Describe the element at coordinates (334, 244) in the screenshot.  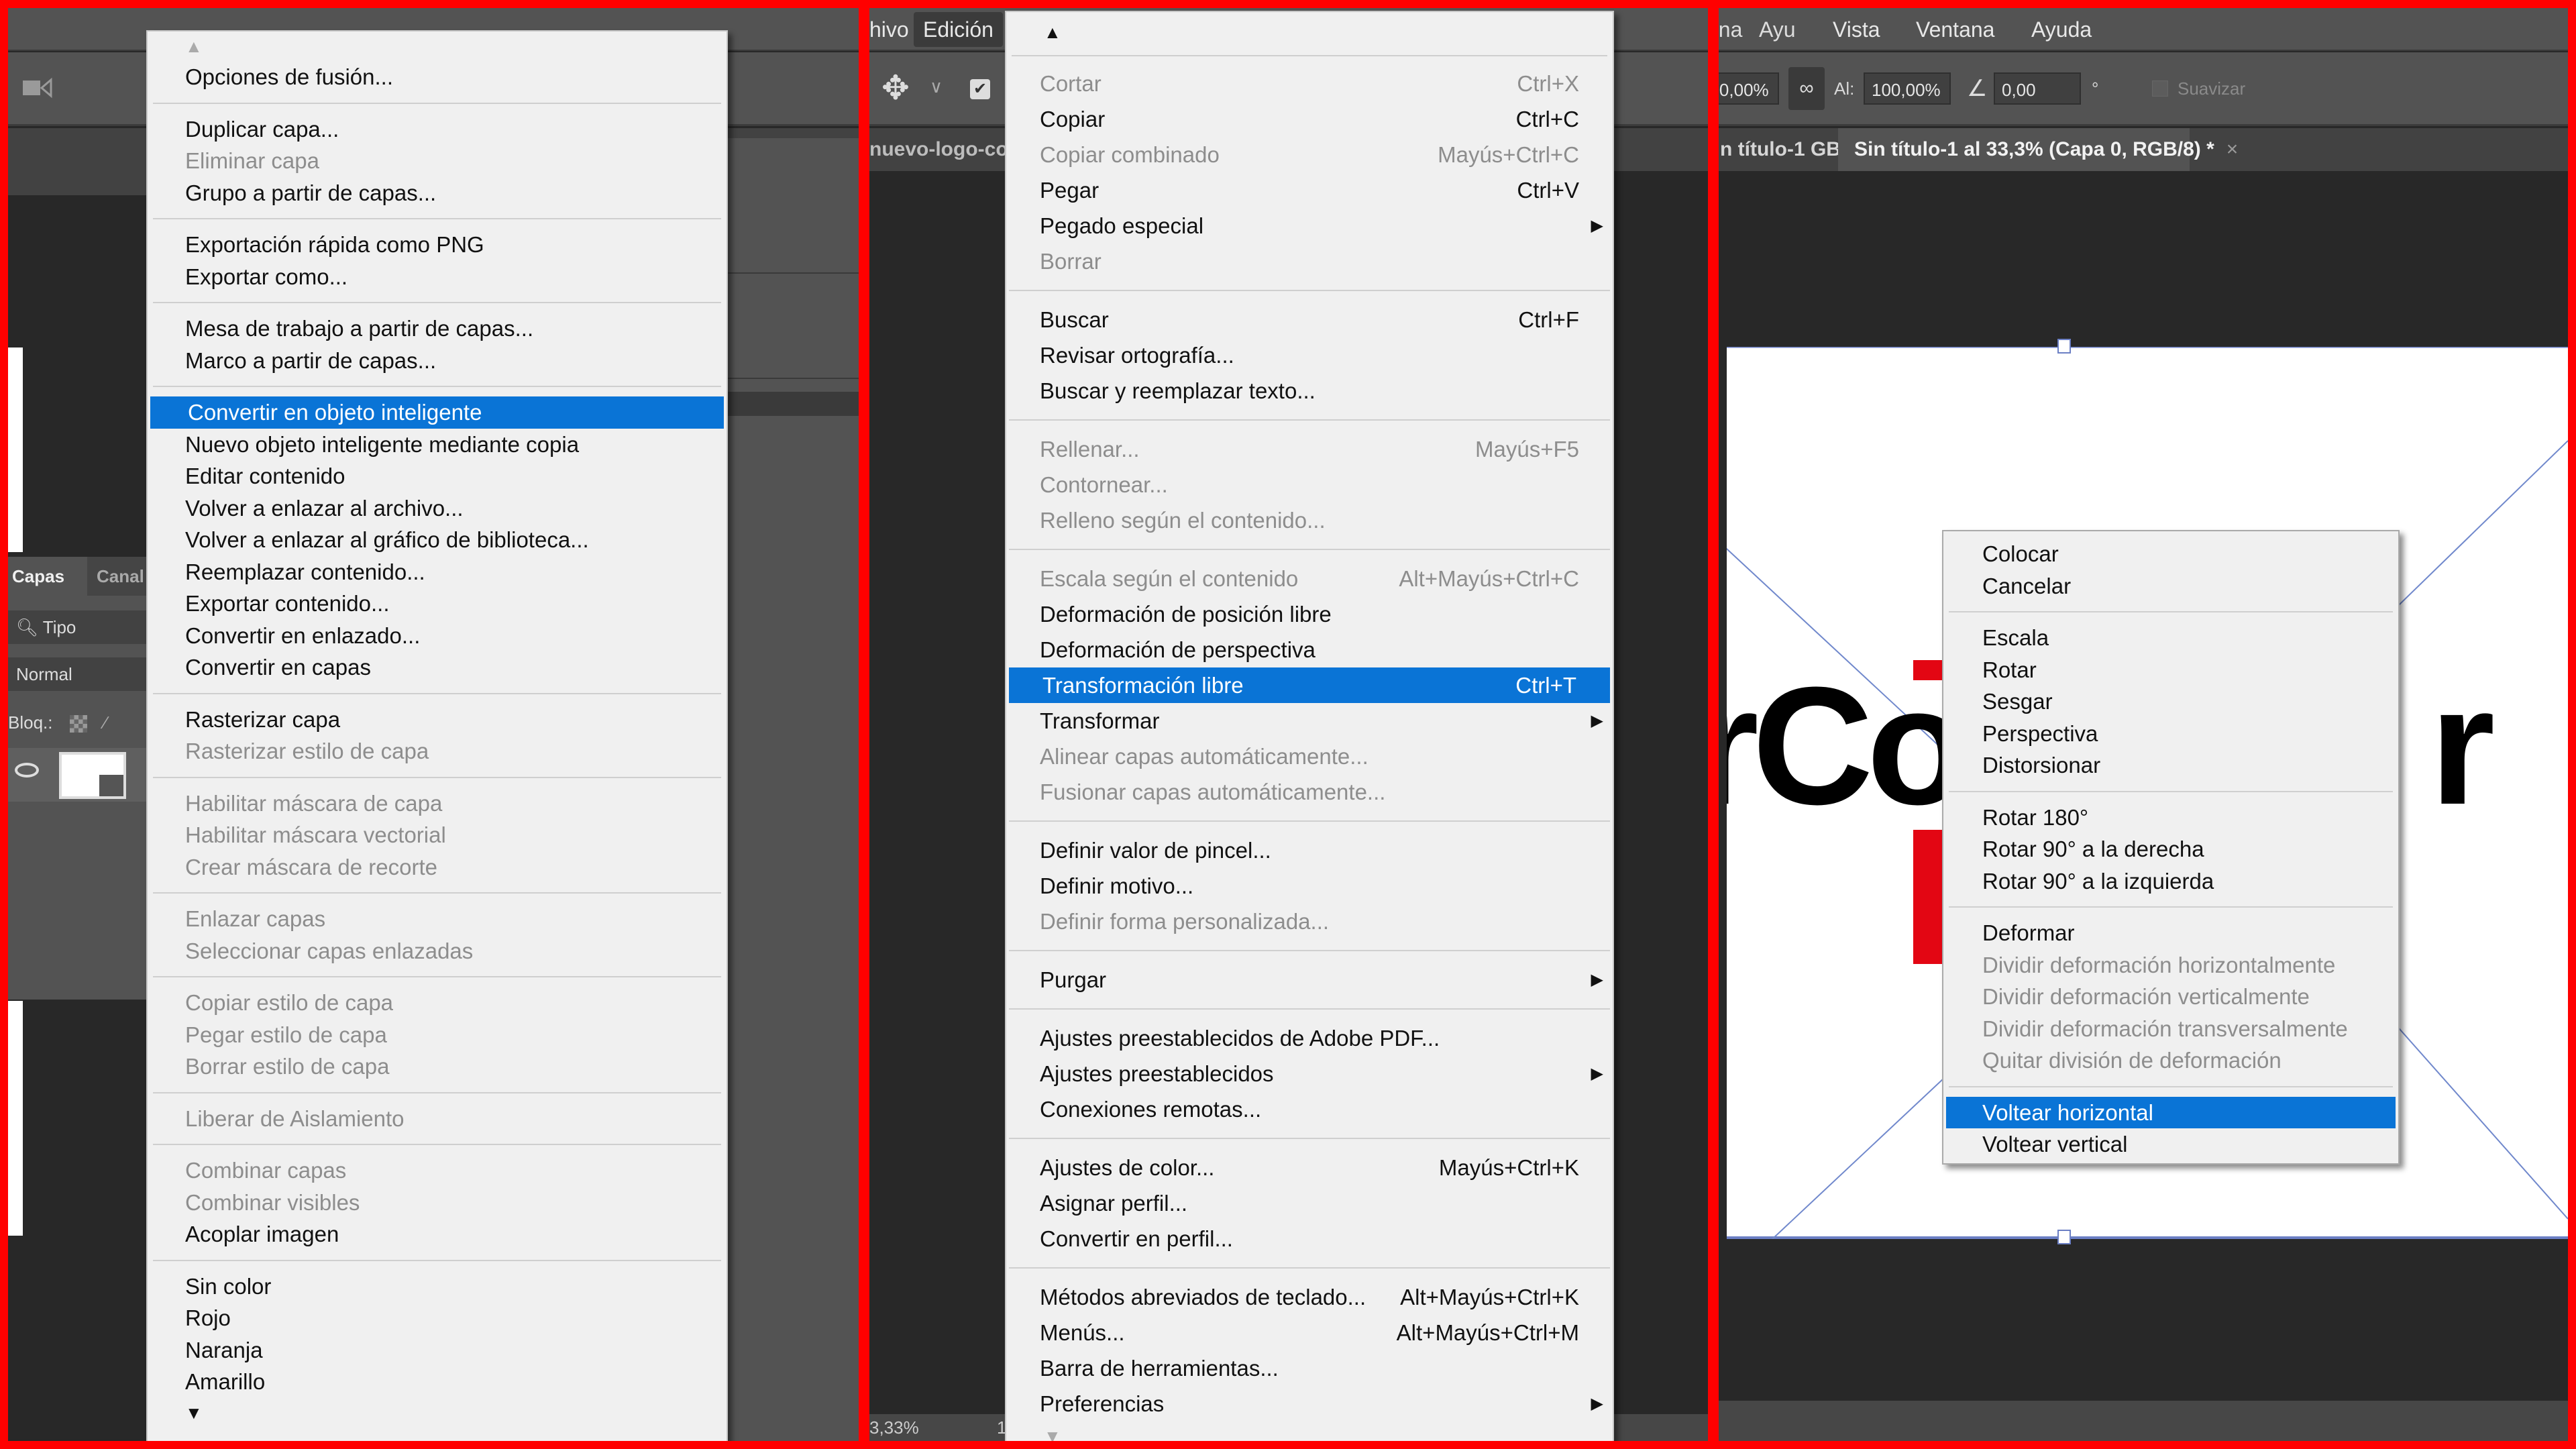
I see `menu-item-label: Exportación rápida como PNG` at that location.